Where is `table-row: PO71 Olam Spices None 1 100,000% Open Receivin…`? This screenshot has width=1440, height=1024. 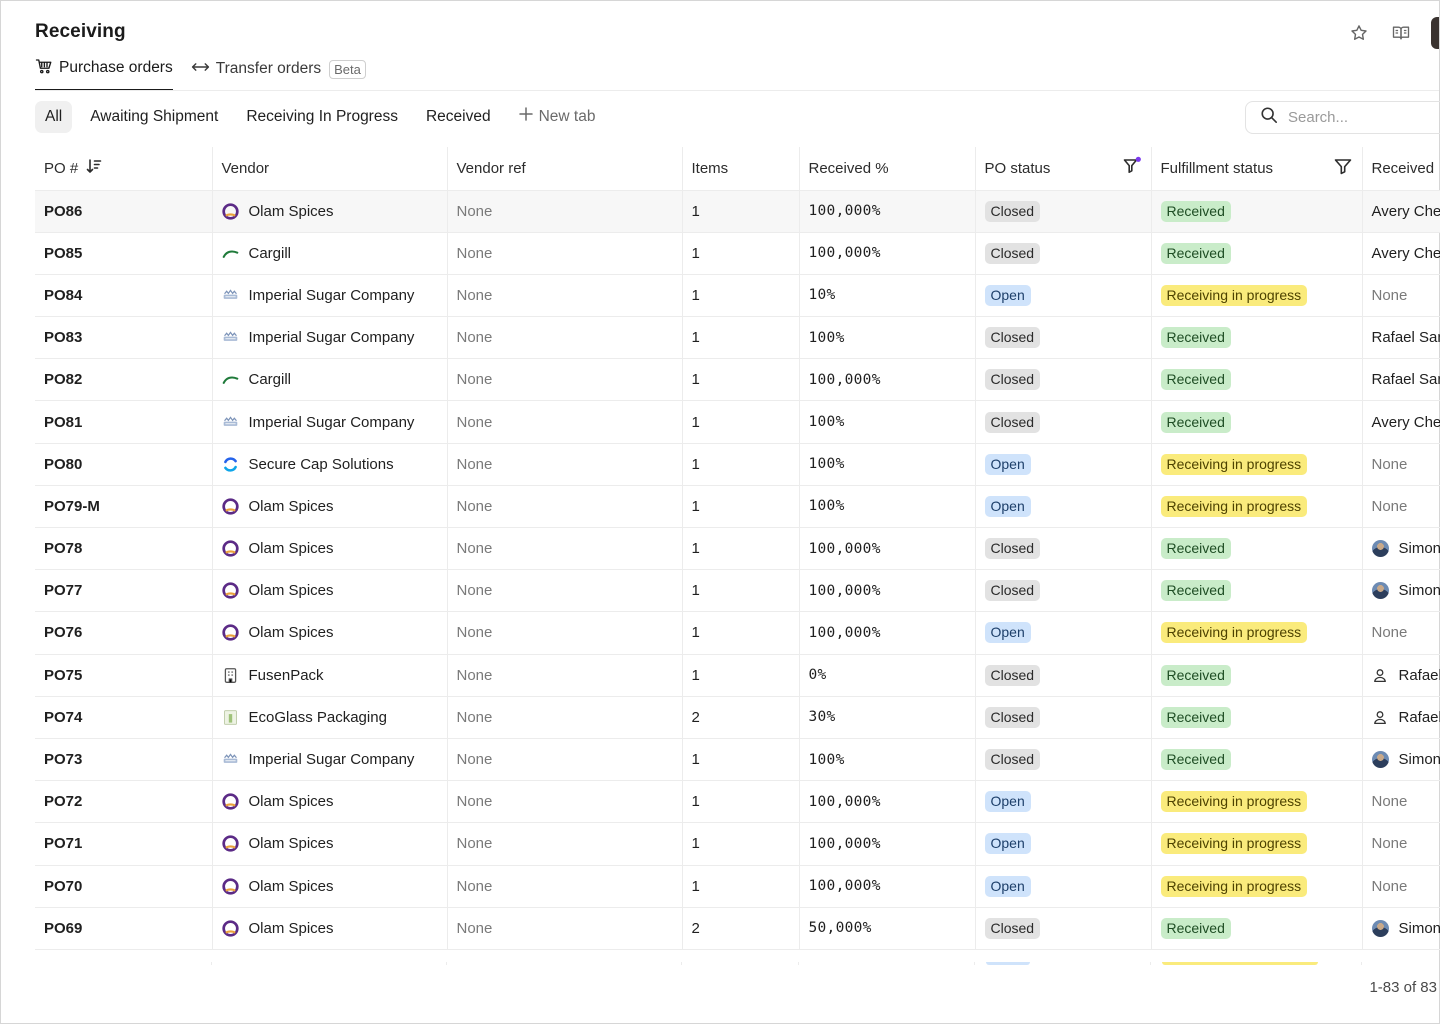
table-row: PO71 Olam Spices None 1 100,000% Open Receivin… is located at coordinates (737, 844).